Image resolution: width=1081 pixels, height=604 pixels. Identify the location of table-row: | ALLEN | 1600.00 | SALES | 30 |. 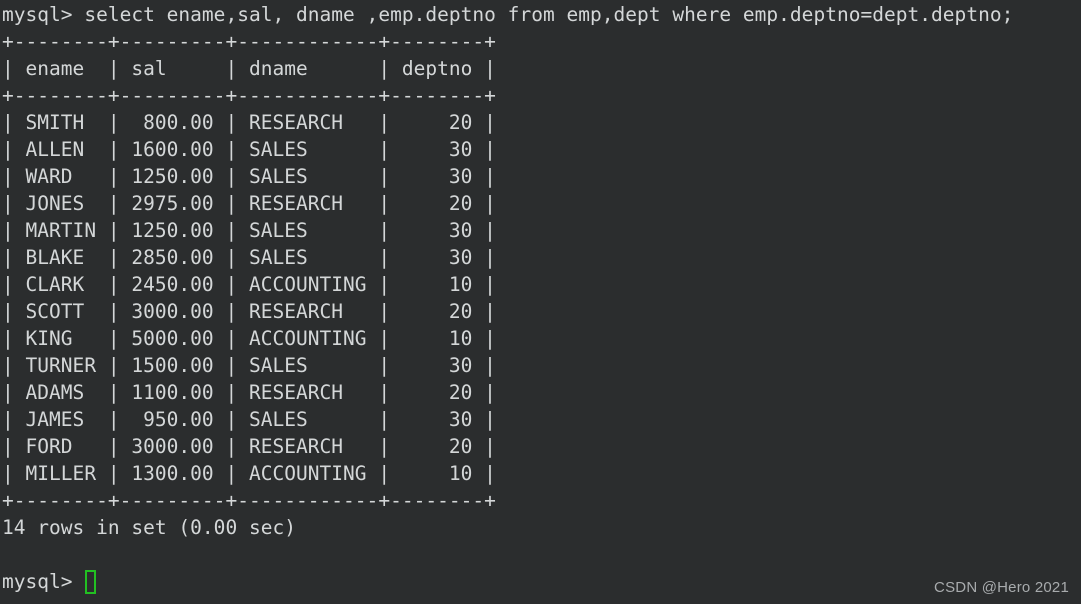
(249, 149).